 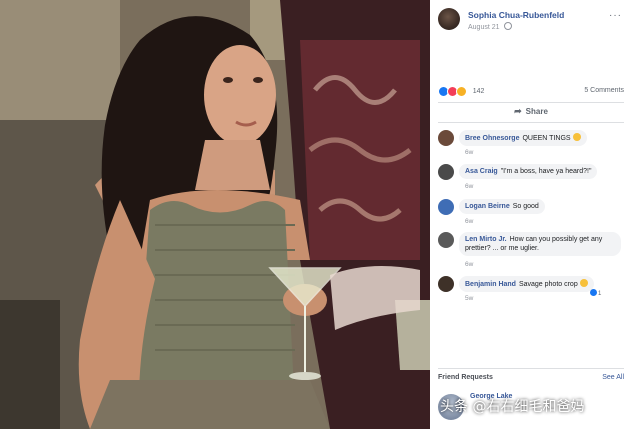 I want to click on more-options-icon: ···, so click(x=615, y=15).